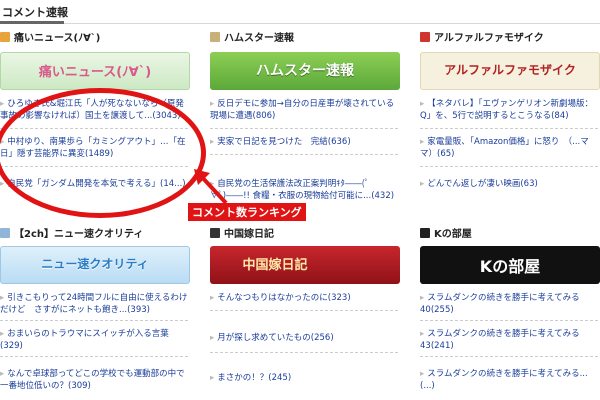  What do you see at coordinates (78, 234) in the screenshot?
I see `site-title-link: 【2ch】ニュー速クオリティ` at bounding box center [78, 234].